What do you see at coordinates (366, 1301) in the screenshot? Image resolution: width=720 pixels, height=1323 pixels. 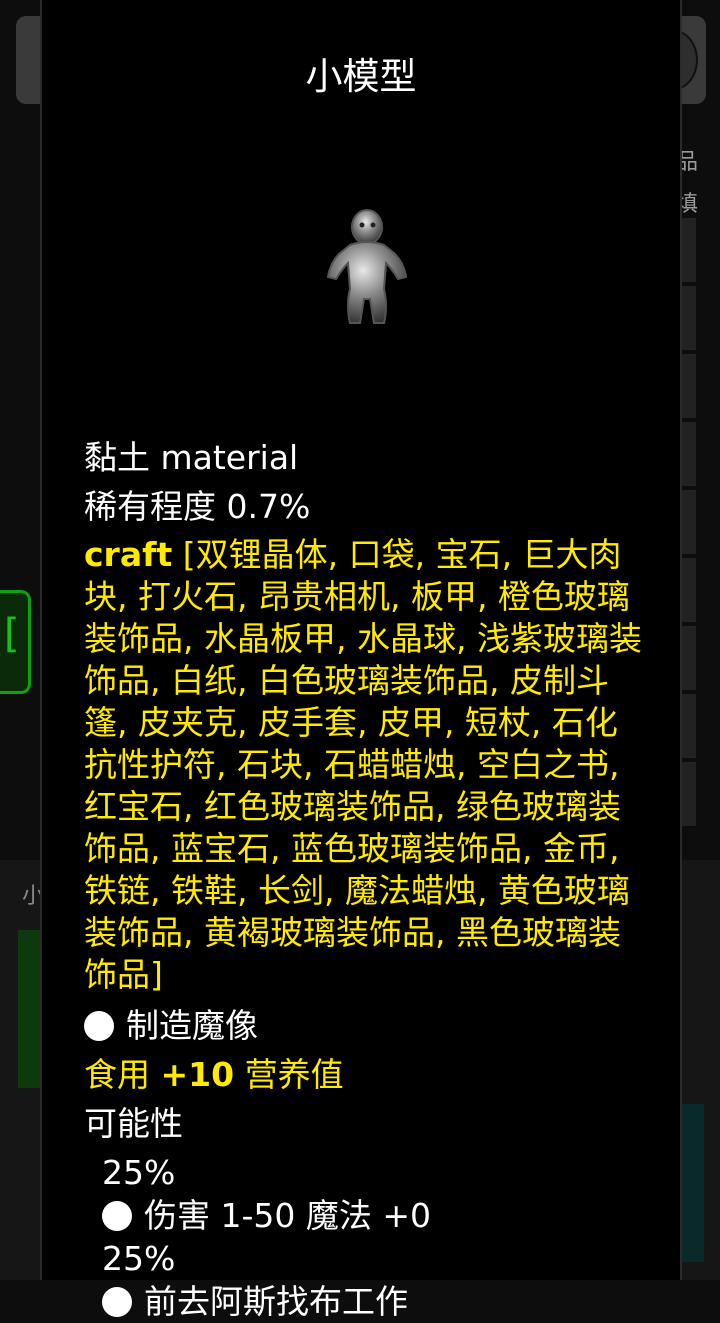 I see `outcome-text: 前去阿斯找布工作` at bounding box center [366, 1301].